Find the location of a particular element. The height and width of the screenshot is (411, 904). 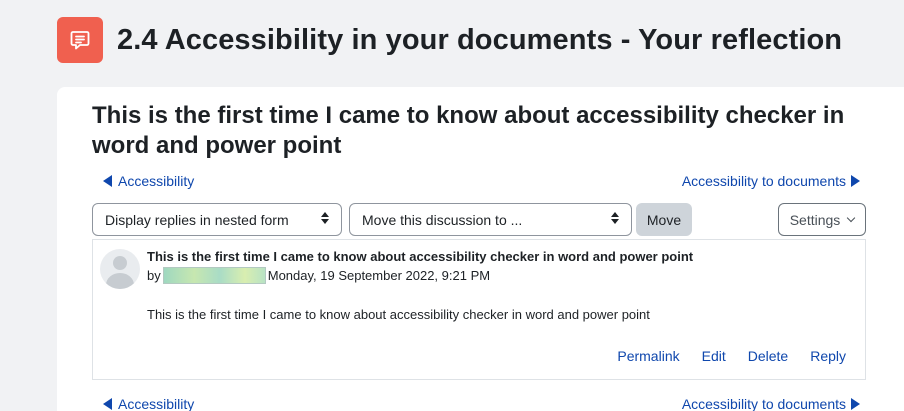

move-button: Move is located at coordinates (664, 219).